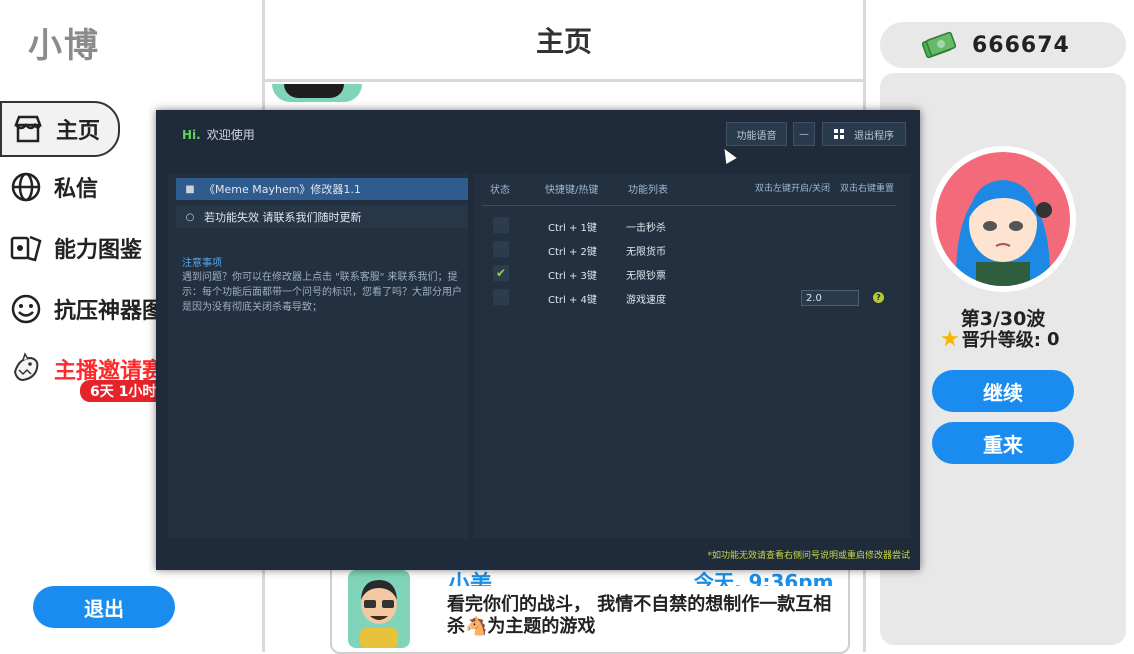 The width and height of the screenshot is (1134, 654). I want to click on money-icon, so click(939, 45).